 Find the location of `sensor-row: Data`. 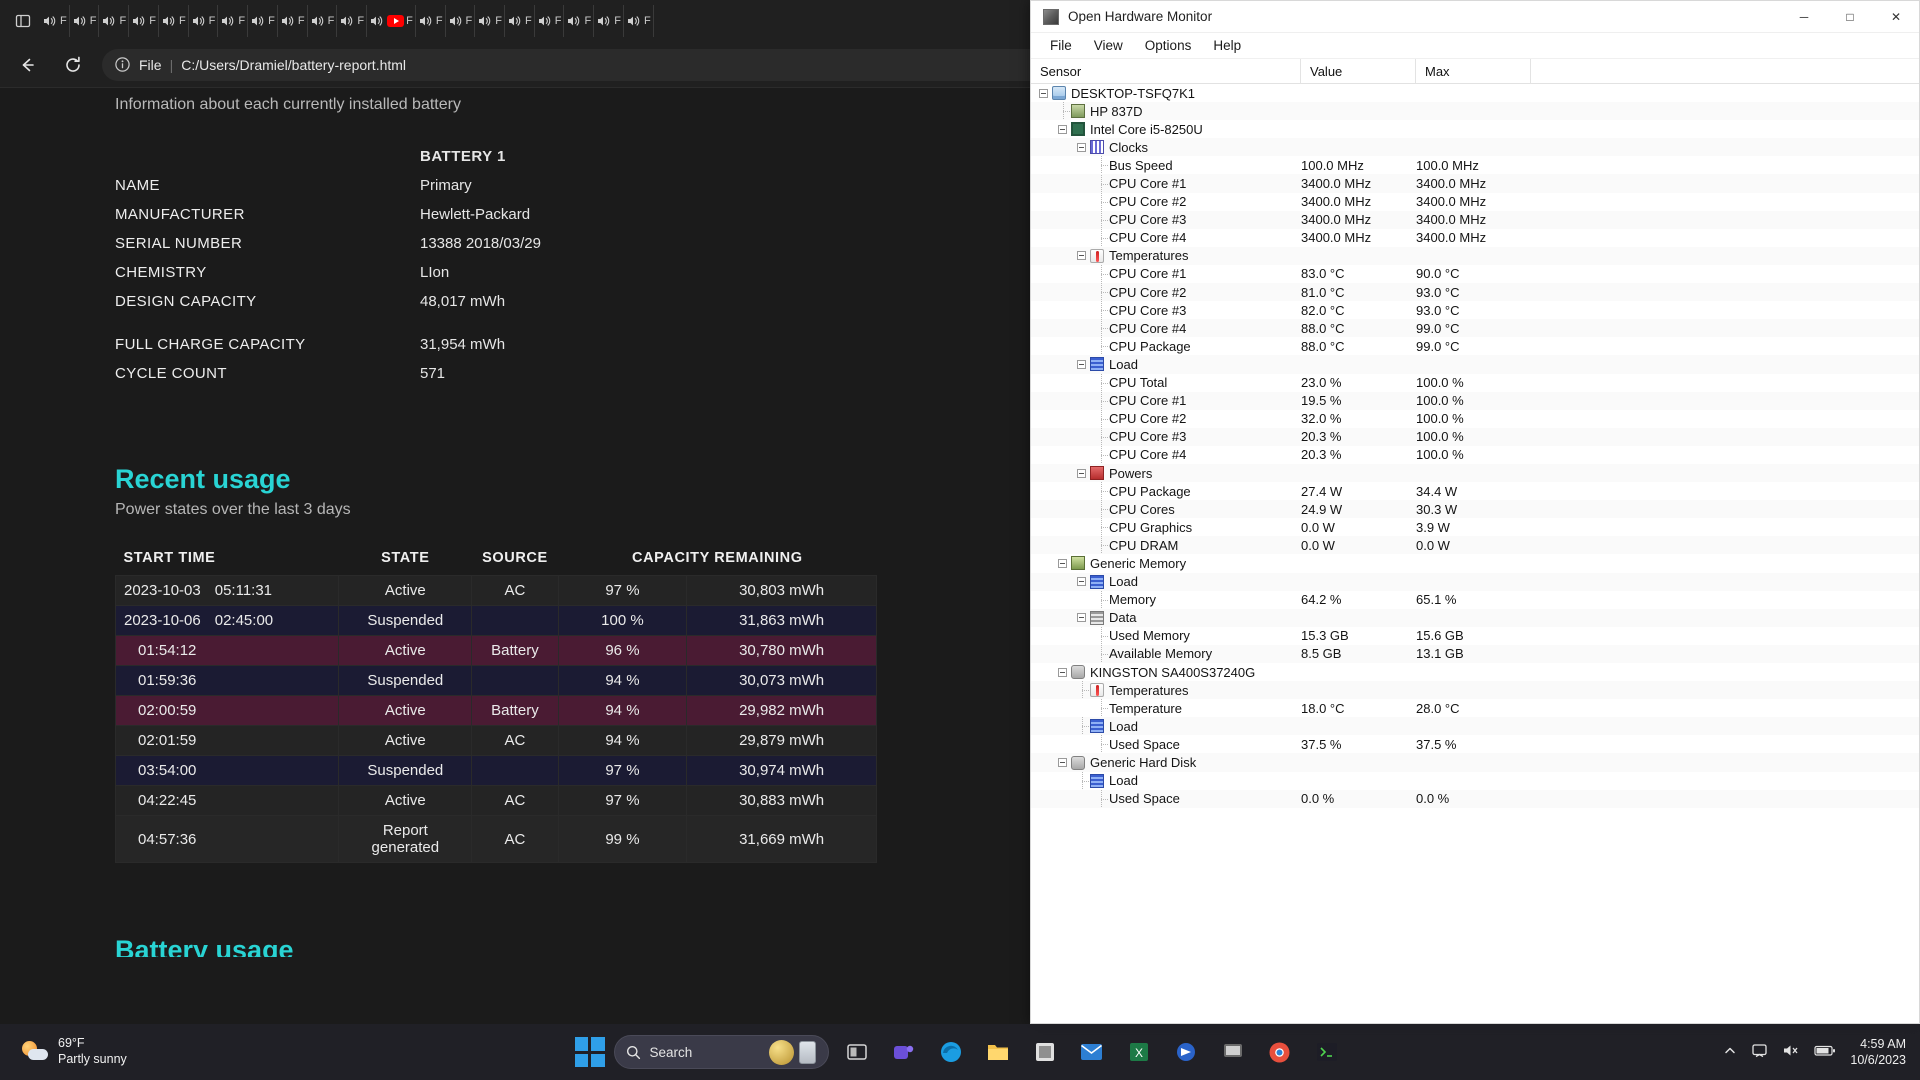

sensor-row: Data is located at coordinates (1475, 617).